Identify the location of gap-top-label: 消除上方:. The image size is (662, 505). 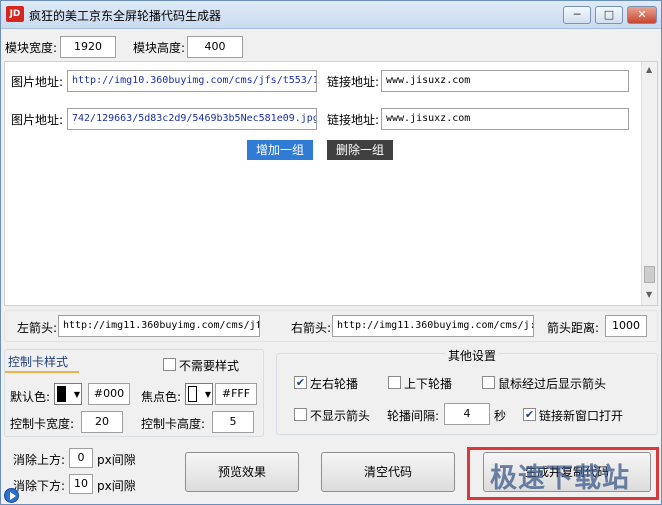
(39, 460).